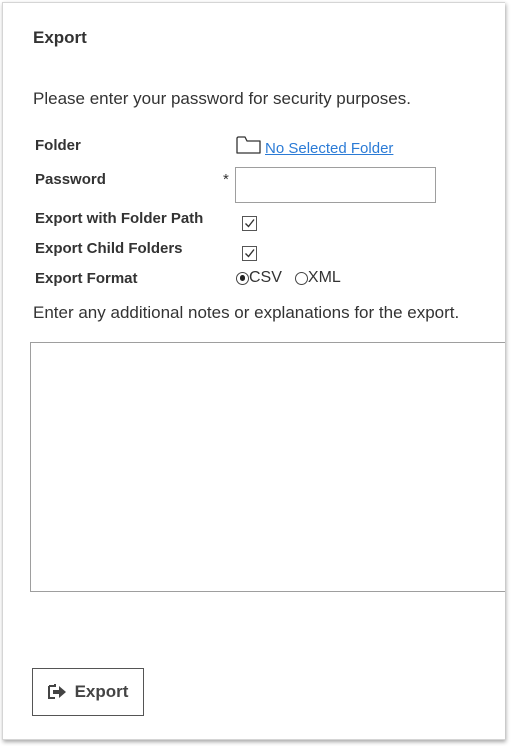  Describe the element at coordinates (301, 278) in the screenshot. I see `xml-radio` at that location.